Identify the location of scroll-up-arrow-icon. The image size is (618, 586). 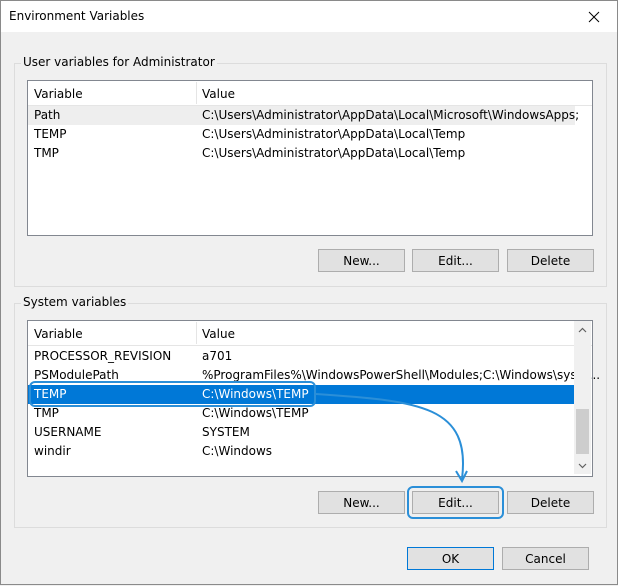
(582, 329).